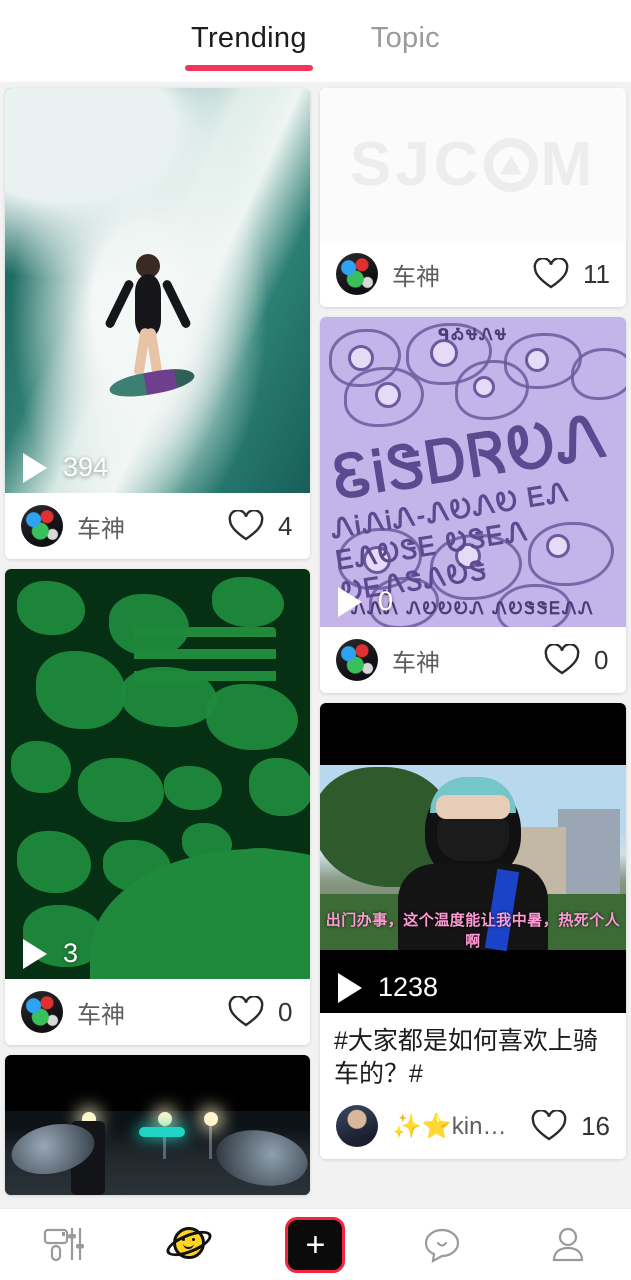  I want to click on play-count-overlay: 3, so click(50, 953).